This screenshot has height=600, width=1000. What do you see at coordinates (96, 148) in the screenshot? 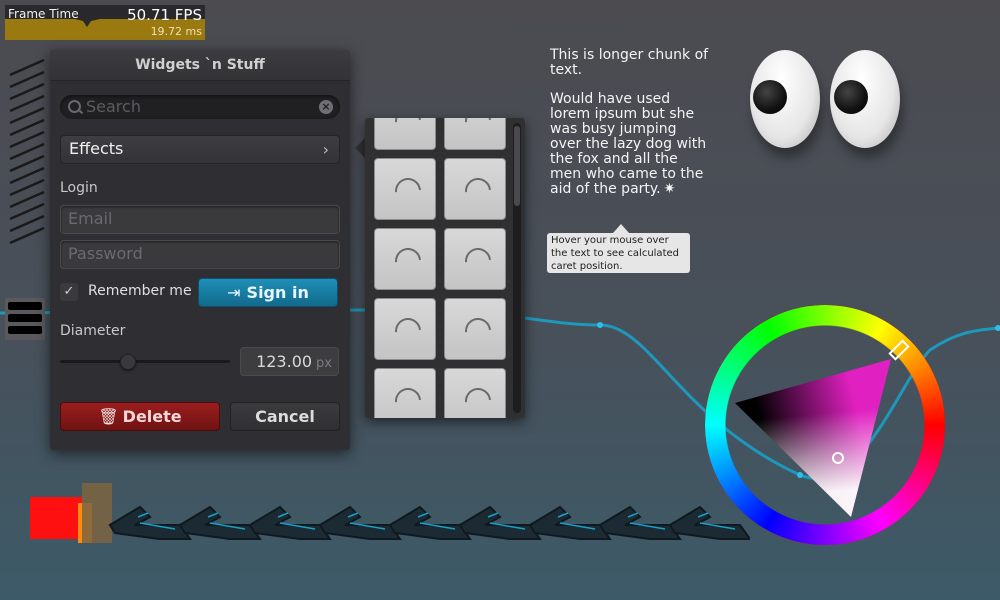
I see `dropdown-label: Effects` at bounding box center [96, 148].